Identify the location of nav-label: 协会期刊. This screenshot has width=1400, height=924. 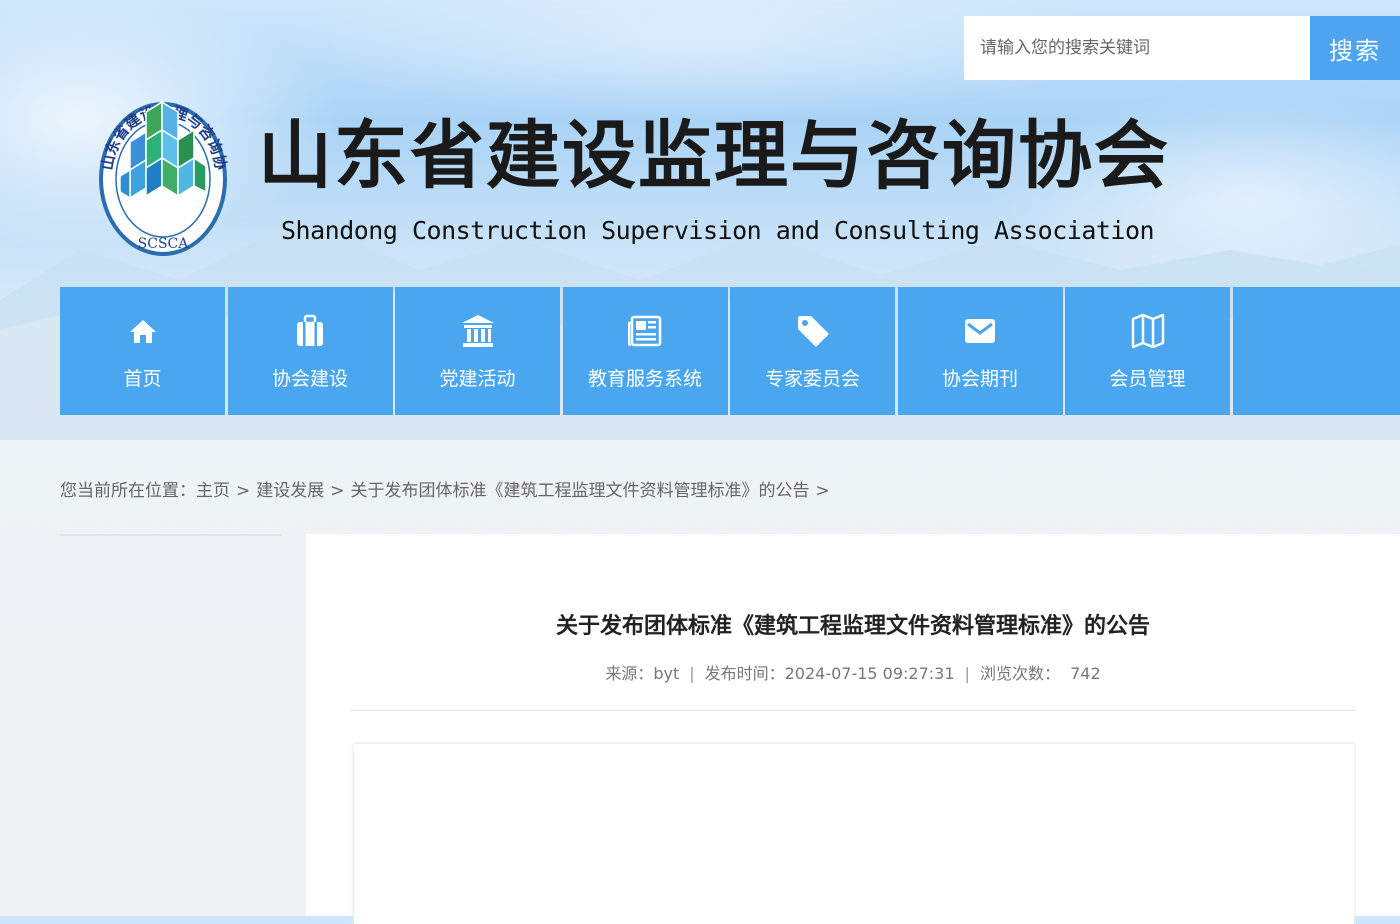
(980, 377).